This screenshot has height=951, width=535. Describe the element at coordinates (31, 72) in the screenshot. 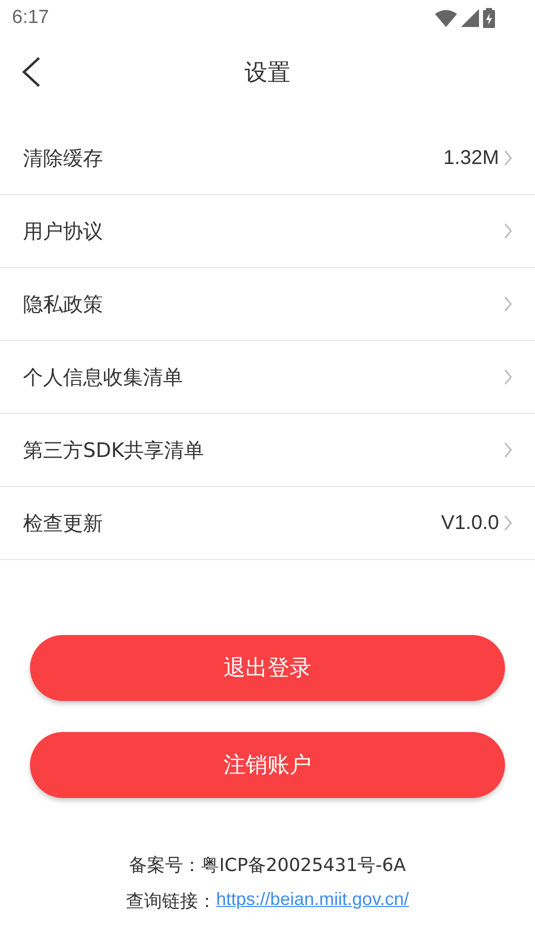

I see `back-icon` at that location.